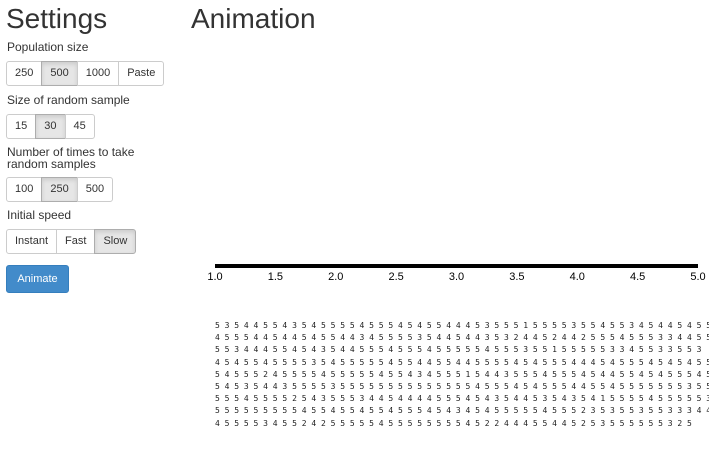  Describe the element at coordinates (253, 18) in the screenshot. I see `animation-title: Animation` at that location.